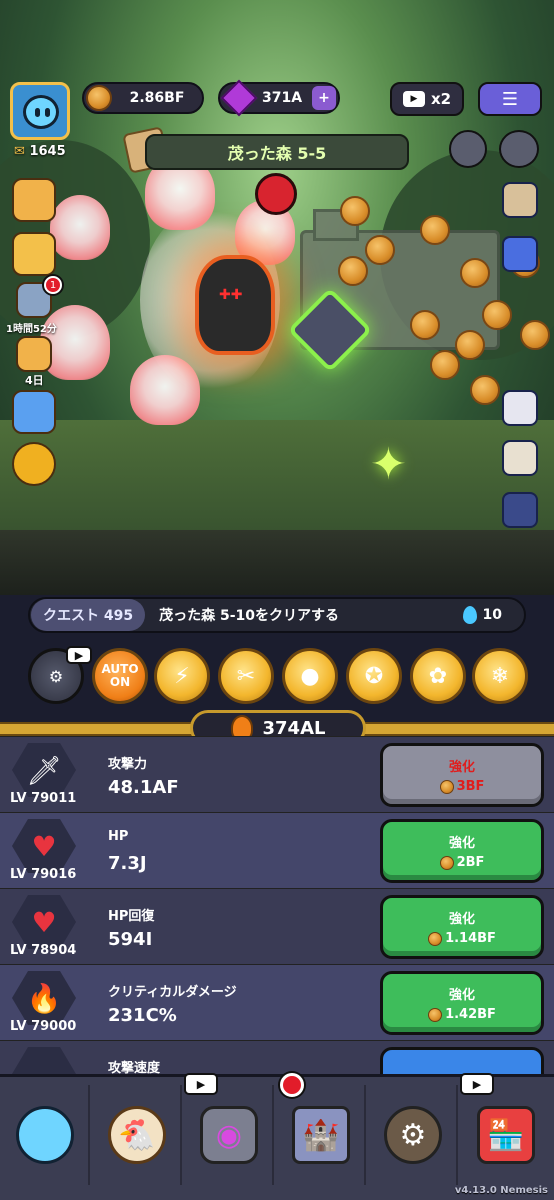 The width and height of the screenshot is (554, 1200). I want to click on castle-icon: 🏰, so click(321, 1135).